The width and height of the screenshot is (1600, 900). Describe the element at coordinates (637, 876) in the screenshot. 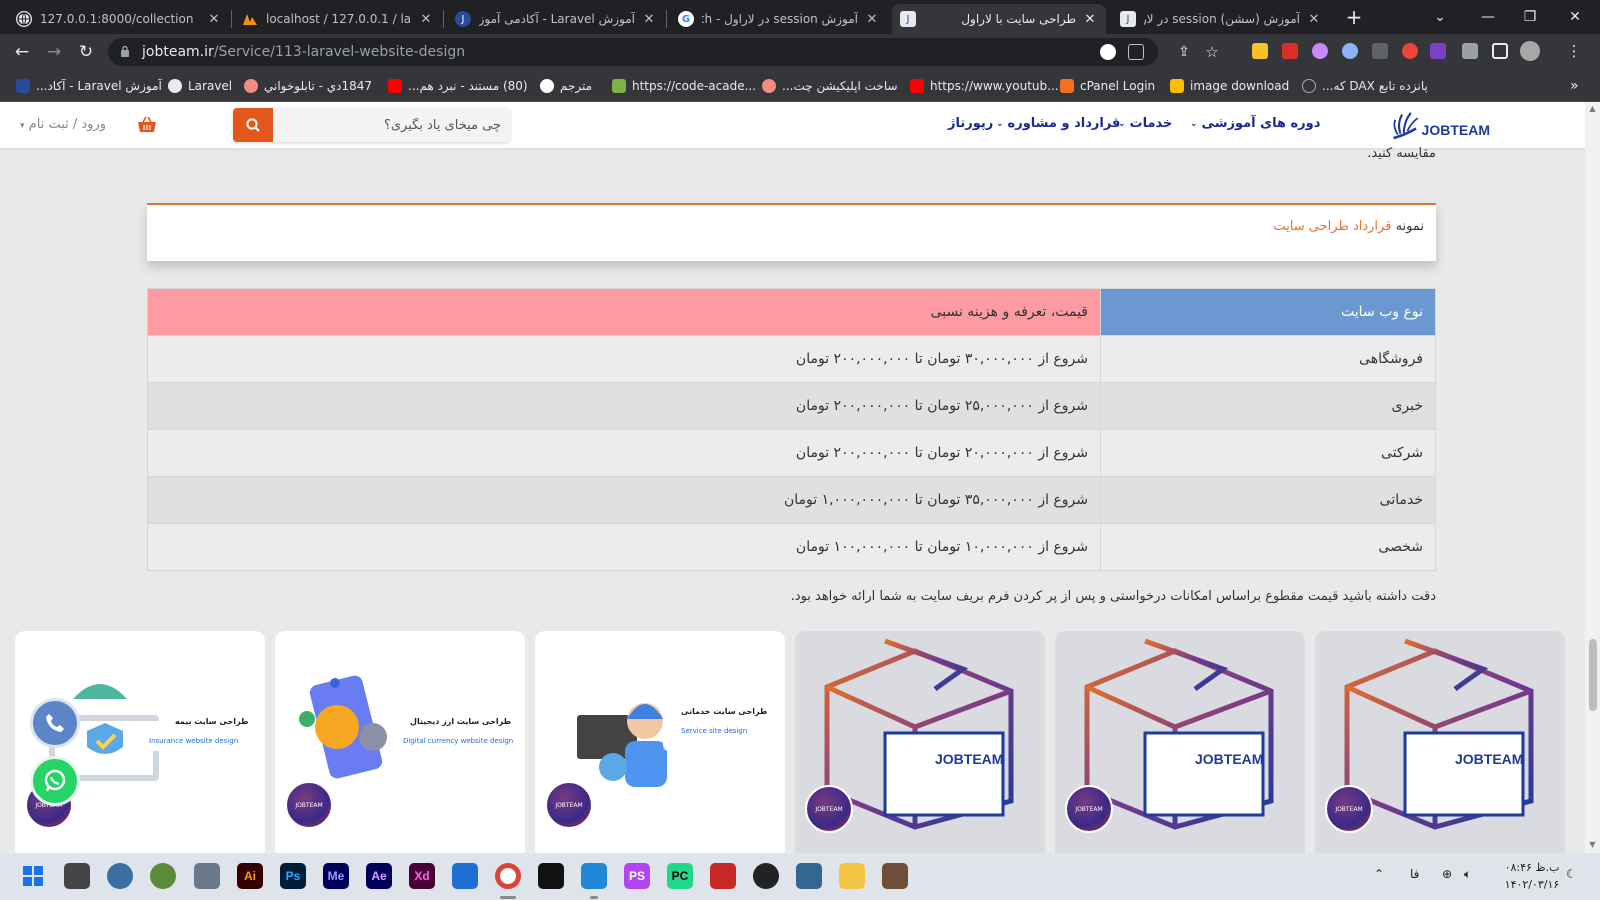

I see `phpstorm-icon: PS` at that location.